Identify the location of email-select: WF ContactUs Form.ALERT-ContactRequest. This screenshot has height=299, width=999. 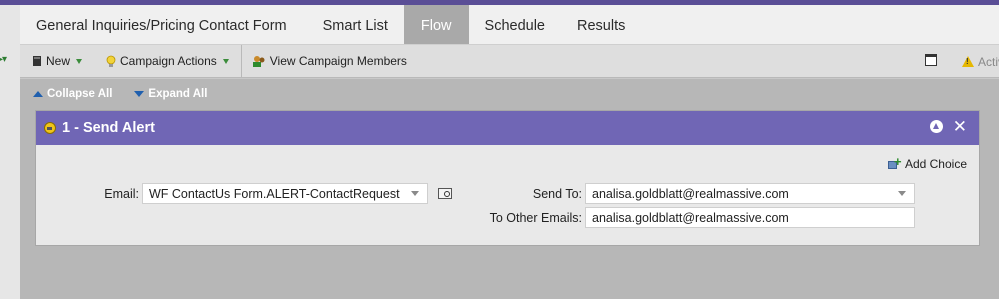
(285, 193).